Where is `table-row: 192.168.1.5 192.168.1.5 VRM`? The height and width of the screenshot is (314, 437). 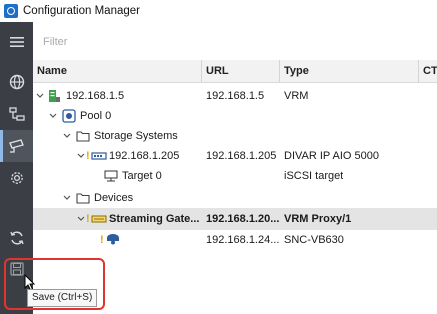
table-row: 192.168.1.5 192.168.1.5 VRM is located at coordinates (235, 96).